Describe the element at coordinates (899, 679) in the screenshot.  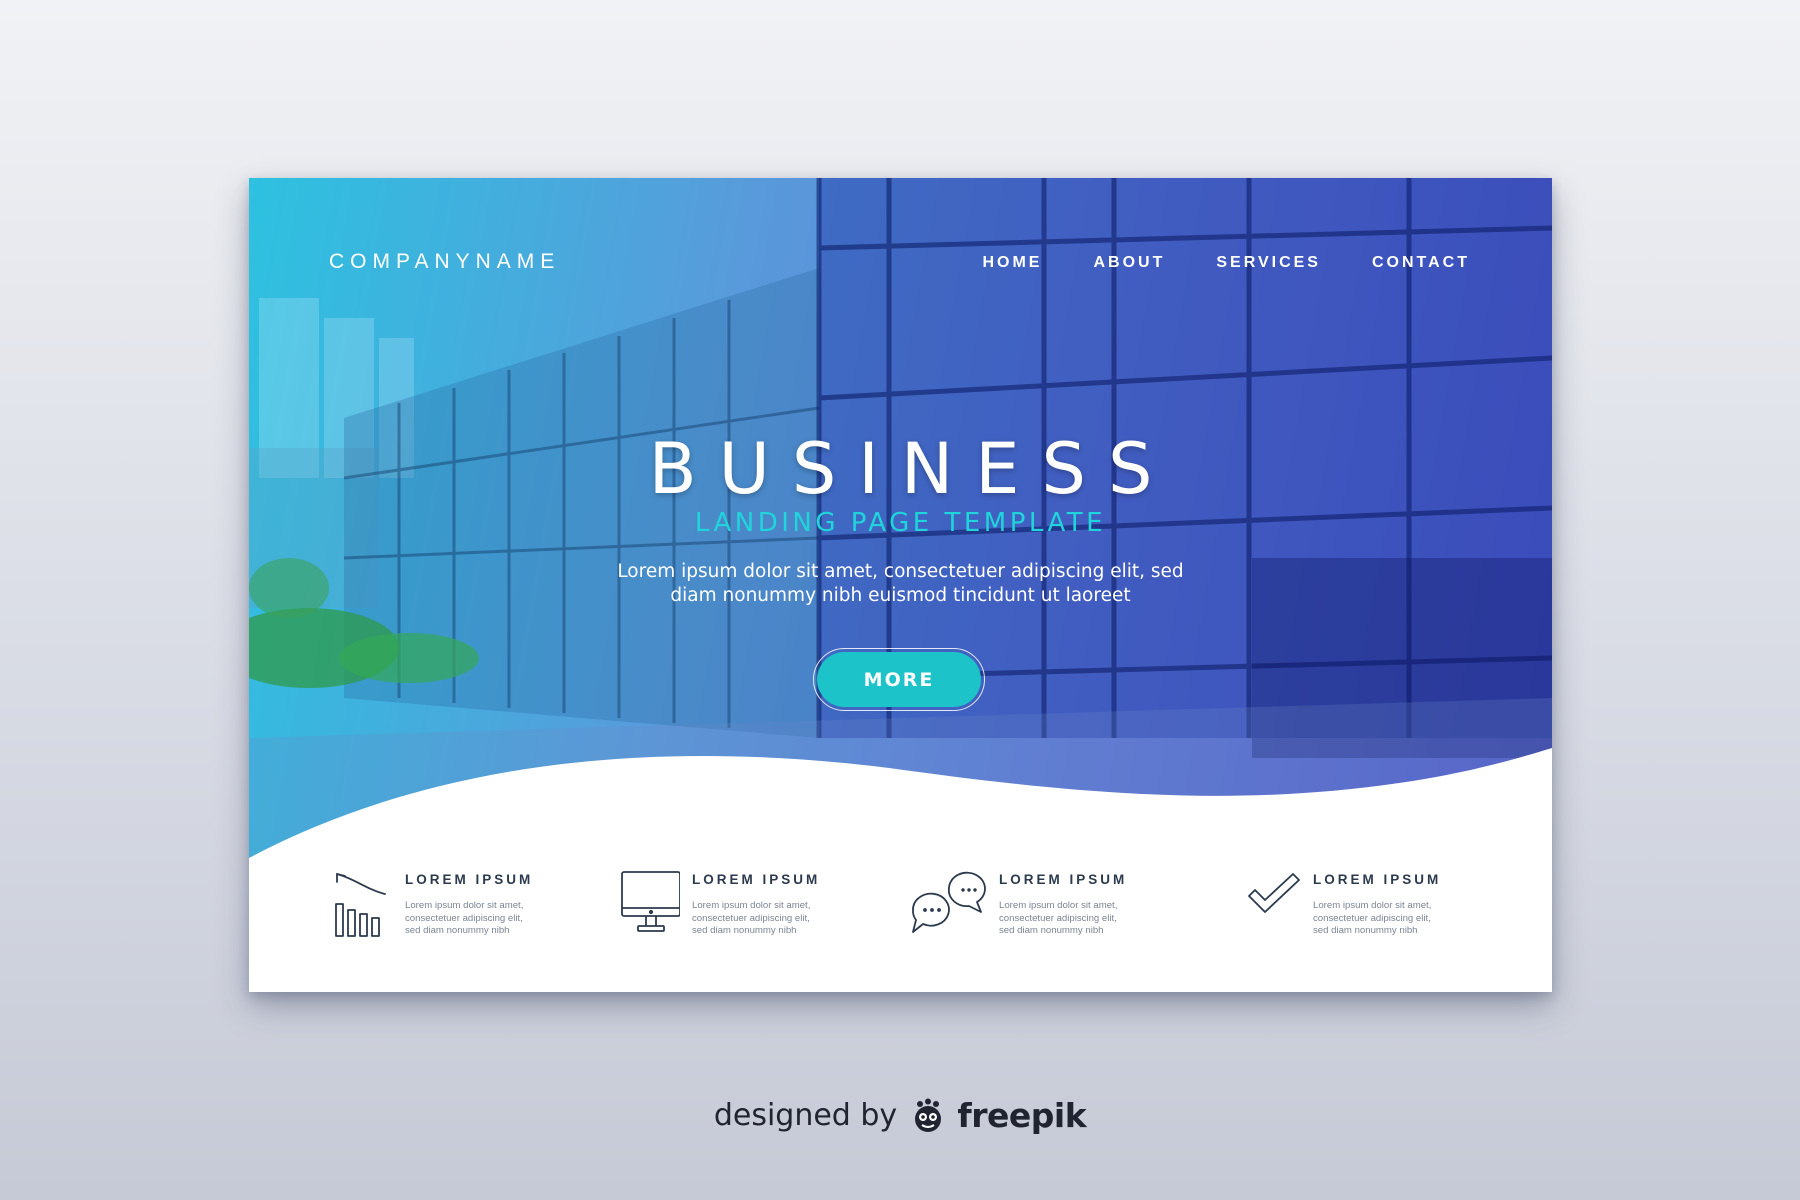
I see `more-button: MORE` at that location.